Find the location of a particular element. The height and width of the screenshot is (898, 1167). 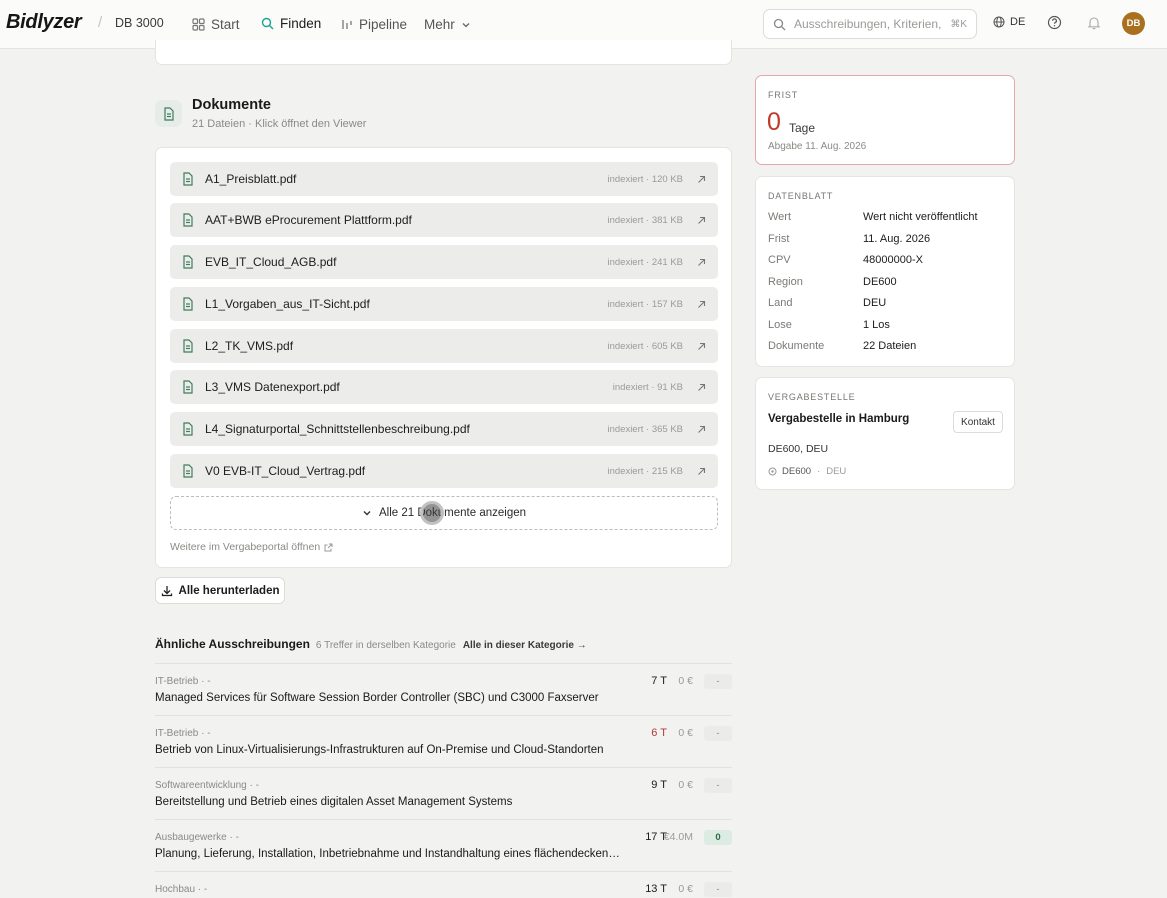

bell-icon is located at coordinates (1094, 22).